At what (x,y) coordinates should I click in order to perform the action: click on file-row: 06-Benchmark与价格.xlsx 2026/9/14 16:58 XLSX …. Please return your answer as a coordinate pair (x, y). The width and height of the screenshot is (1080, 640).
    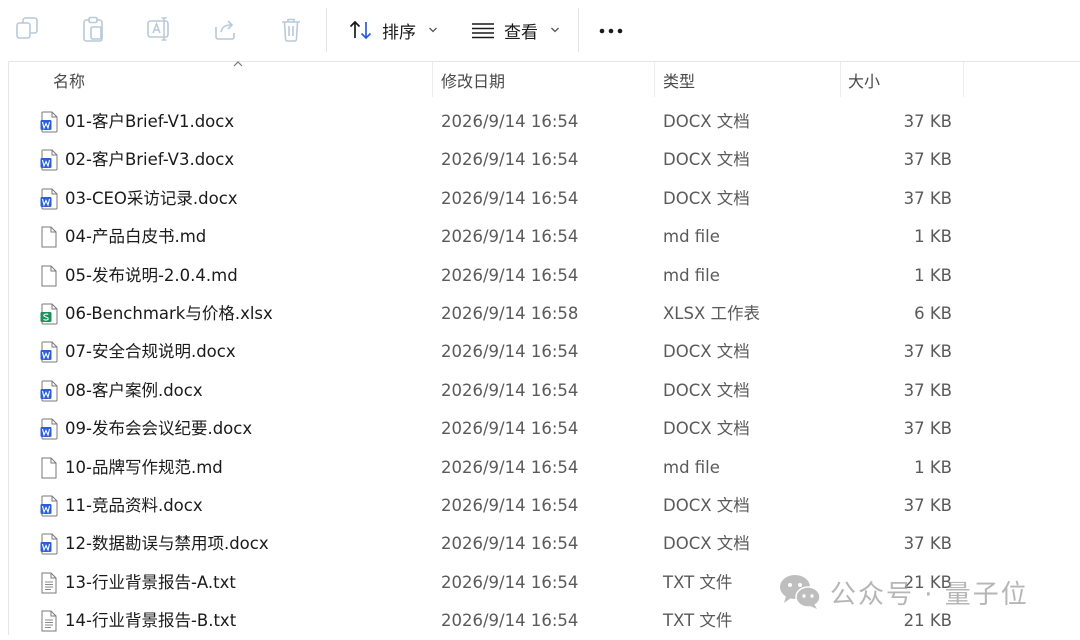
    Looking at the image, I should click on (540, 314).